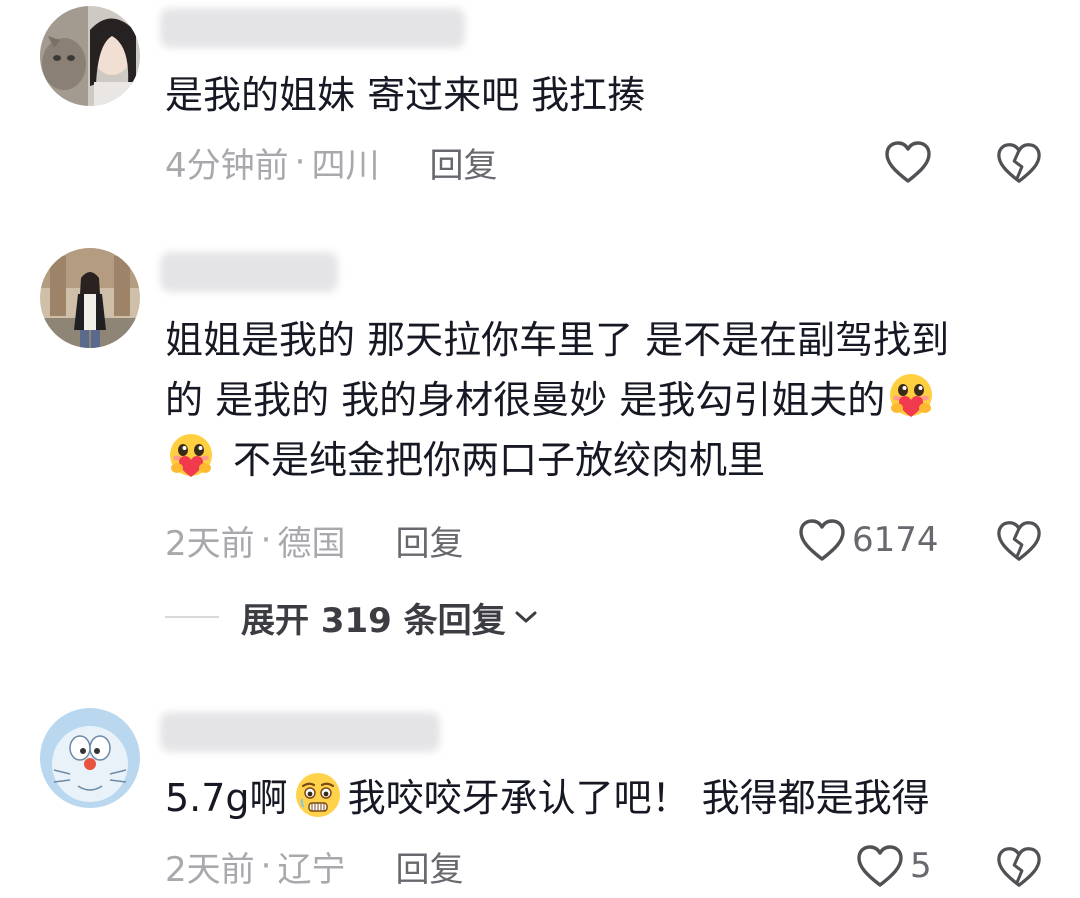 This screenshot has width=1080, height=898. Describe the element at coordinates (311, 543) in the screenshot. I see `comment-location: 德国` at that location.